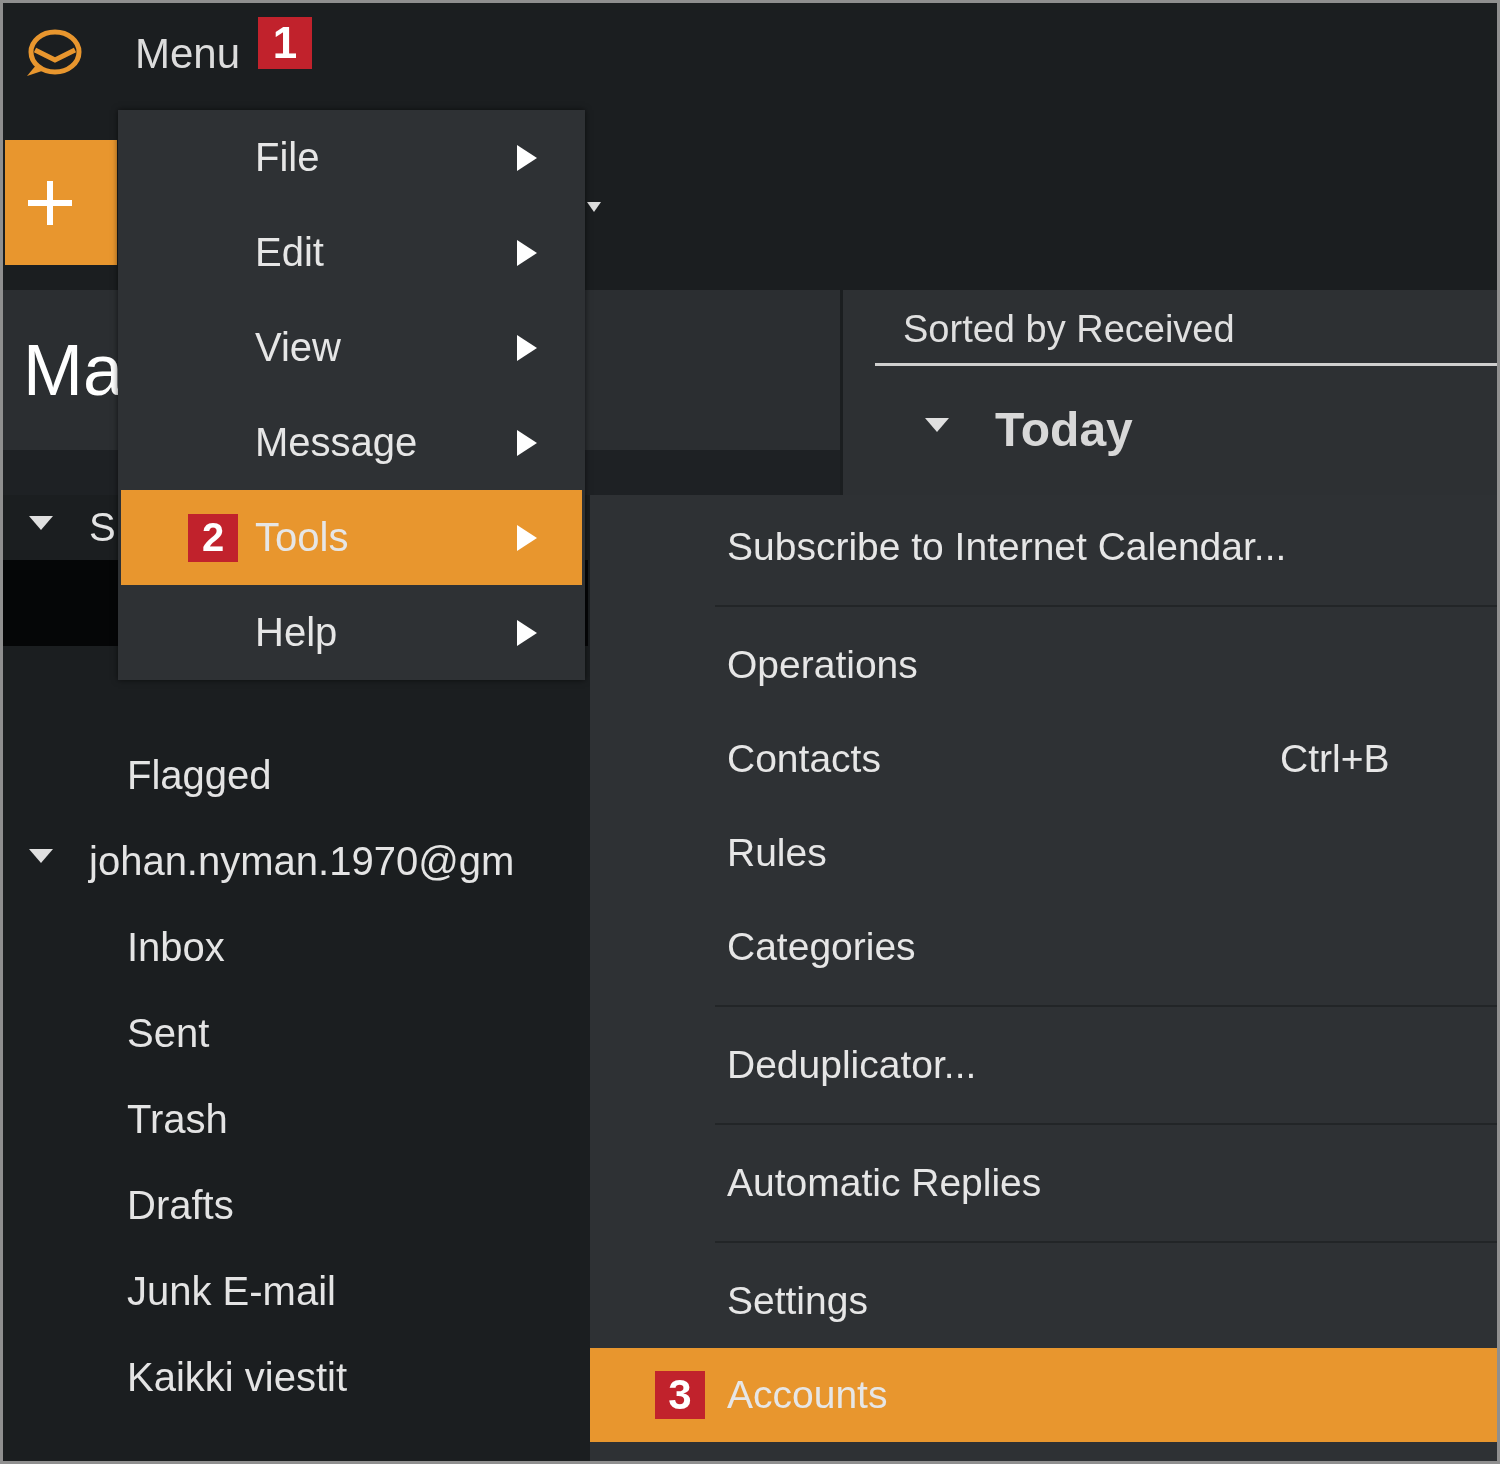 Image resolution: width=1500 pixels, height=1464 pixels. What do you see at coordinates (73, 370) in the screenshot?
I see `sidebar-heading: Ma` at bounding box center [73, 370].